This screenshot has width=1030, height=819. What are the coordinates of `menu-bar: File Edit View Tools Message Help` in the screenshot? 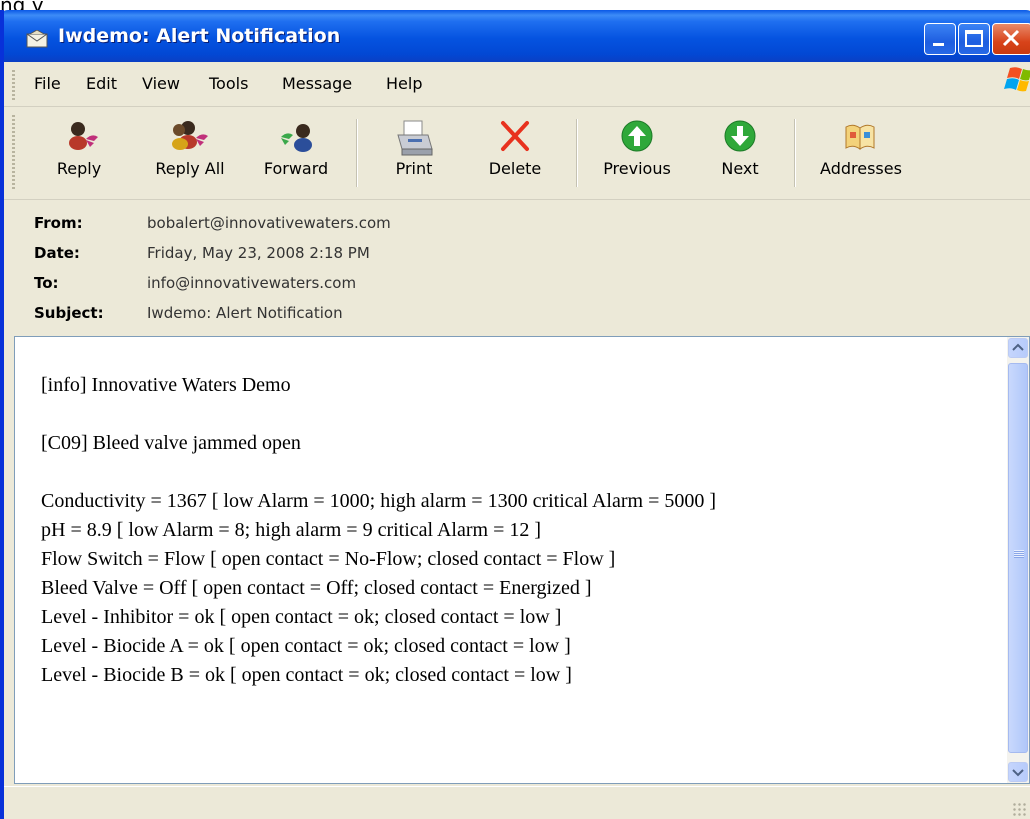 It's located at (517, 84).